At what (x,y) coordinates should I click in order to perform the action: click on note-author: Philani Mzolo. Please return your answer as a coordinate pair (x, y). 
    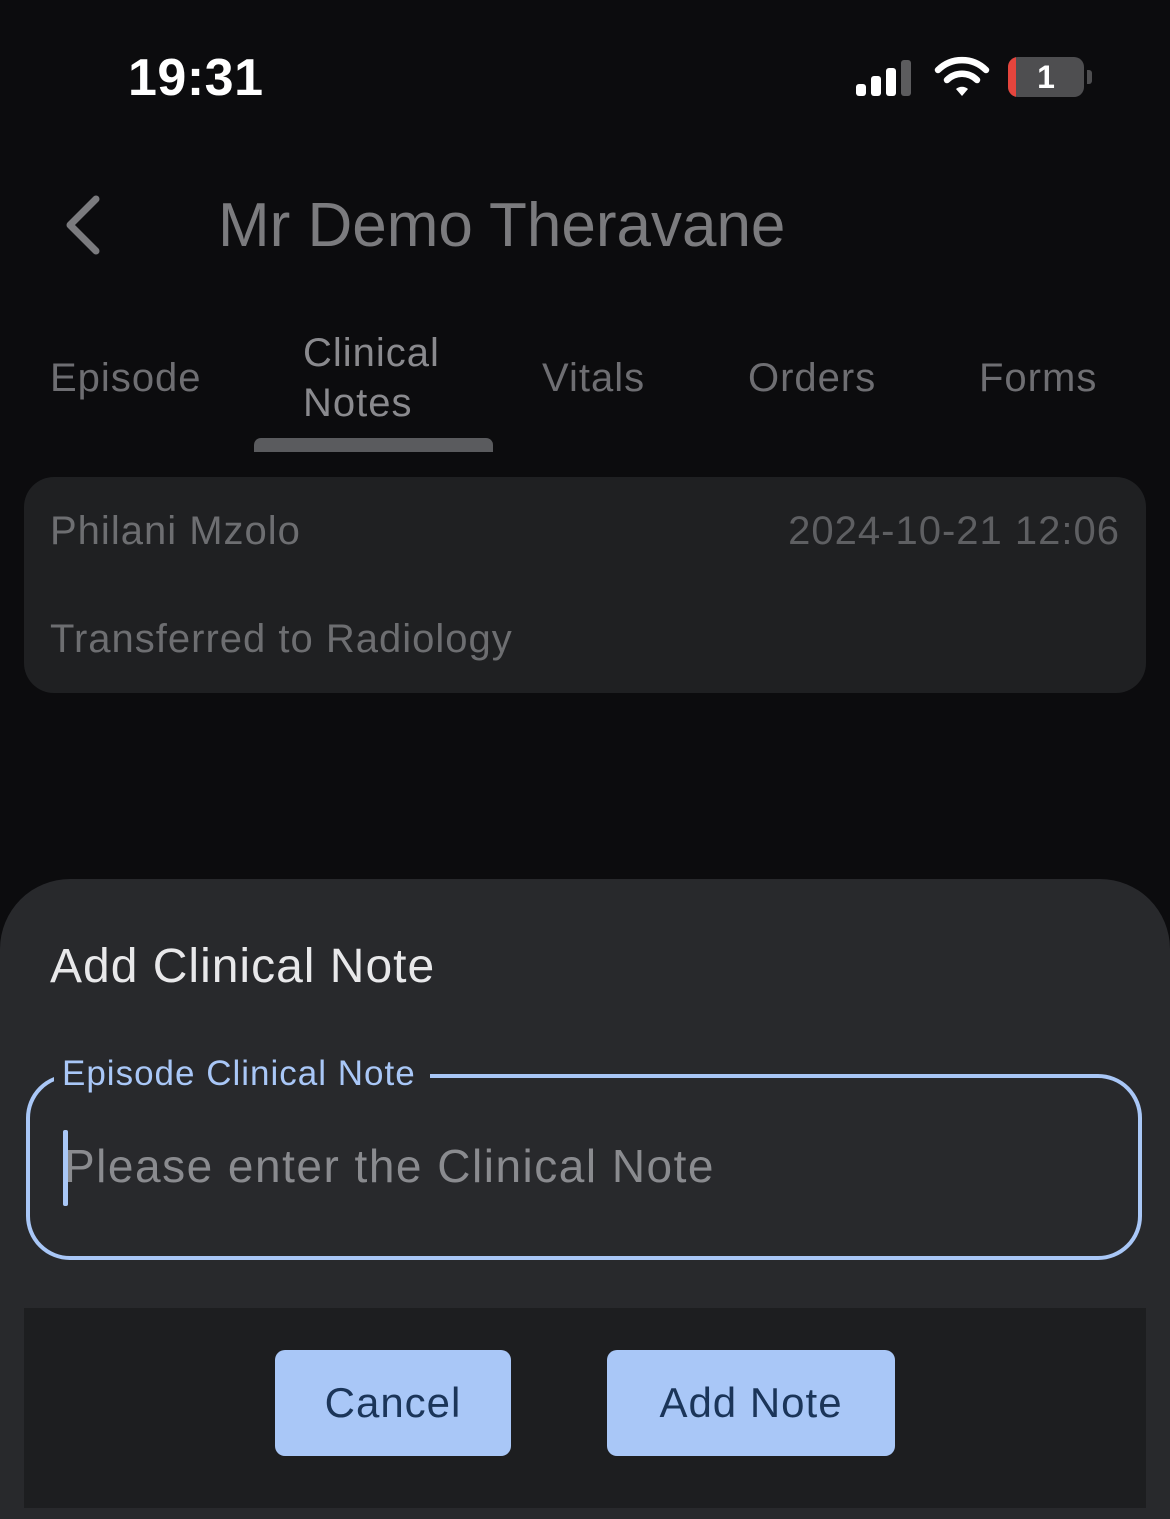
    Looking at the image, I should click on (175, 531).